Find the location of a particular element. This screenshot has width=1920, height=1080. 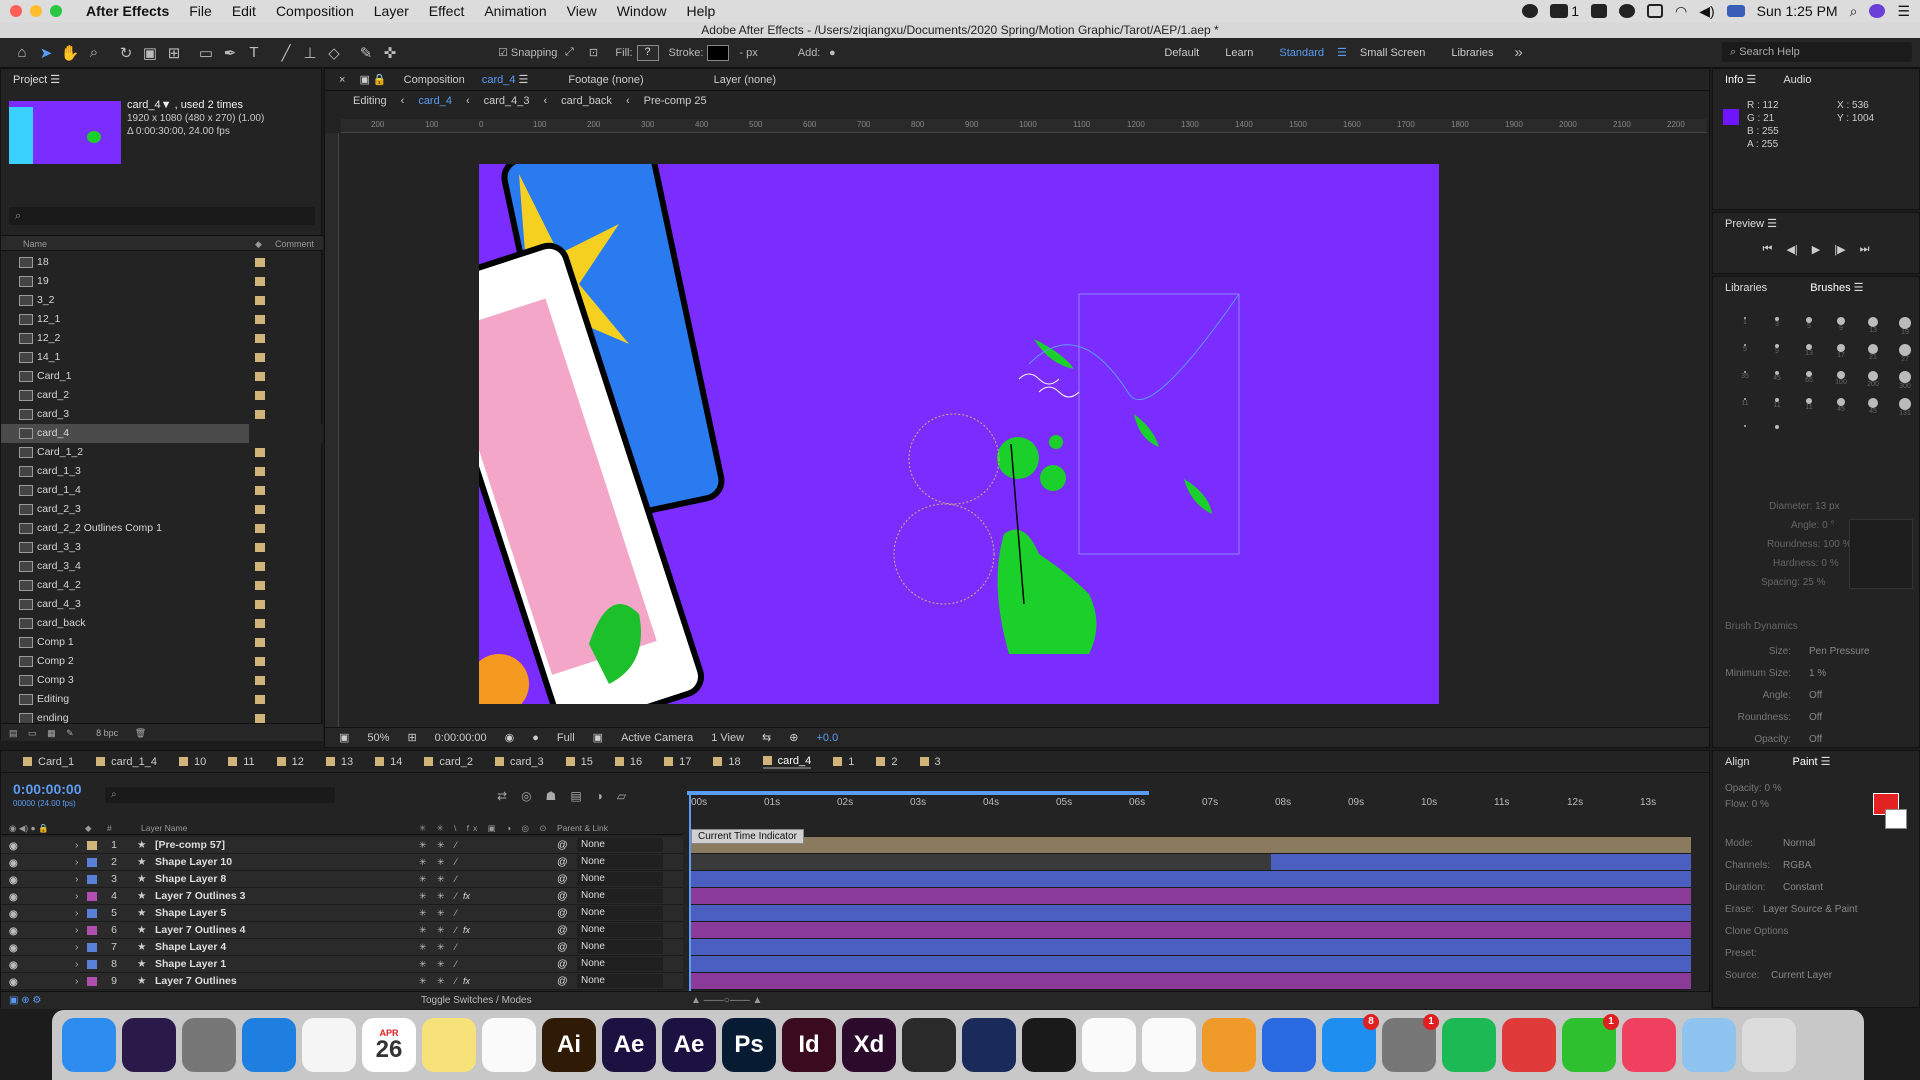

after-effects-icon: Ae is located at coordinates (629, 1045).